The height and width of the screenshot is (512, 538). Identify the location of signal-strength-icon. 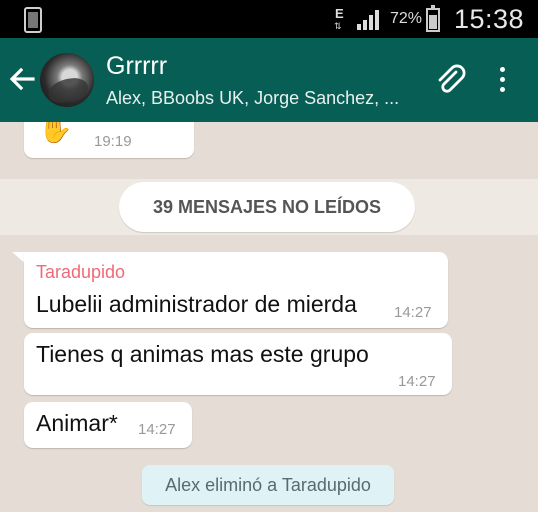
(368, 20).